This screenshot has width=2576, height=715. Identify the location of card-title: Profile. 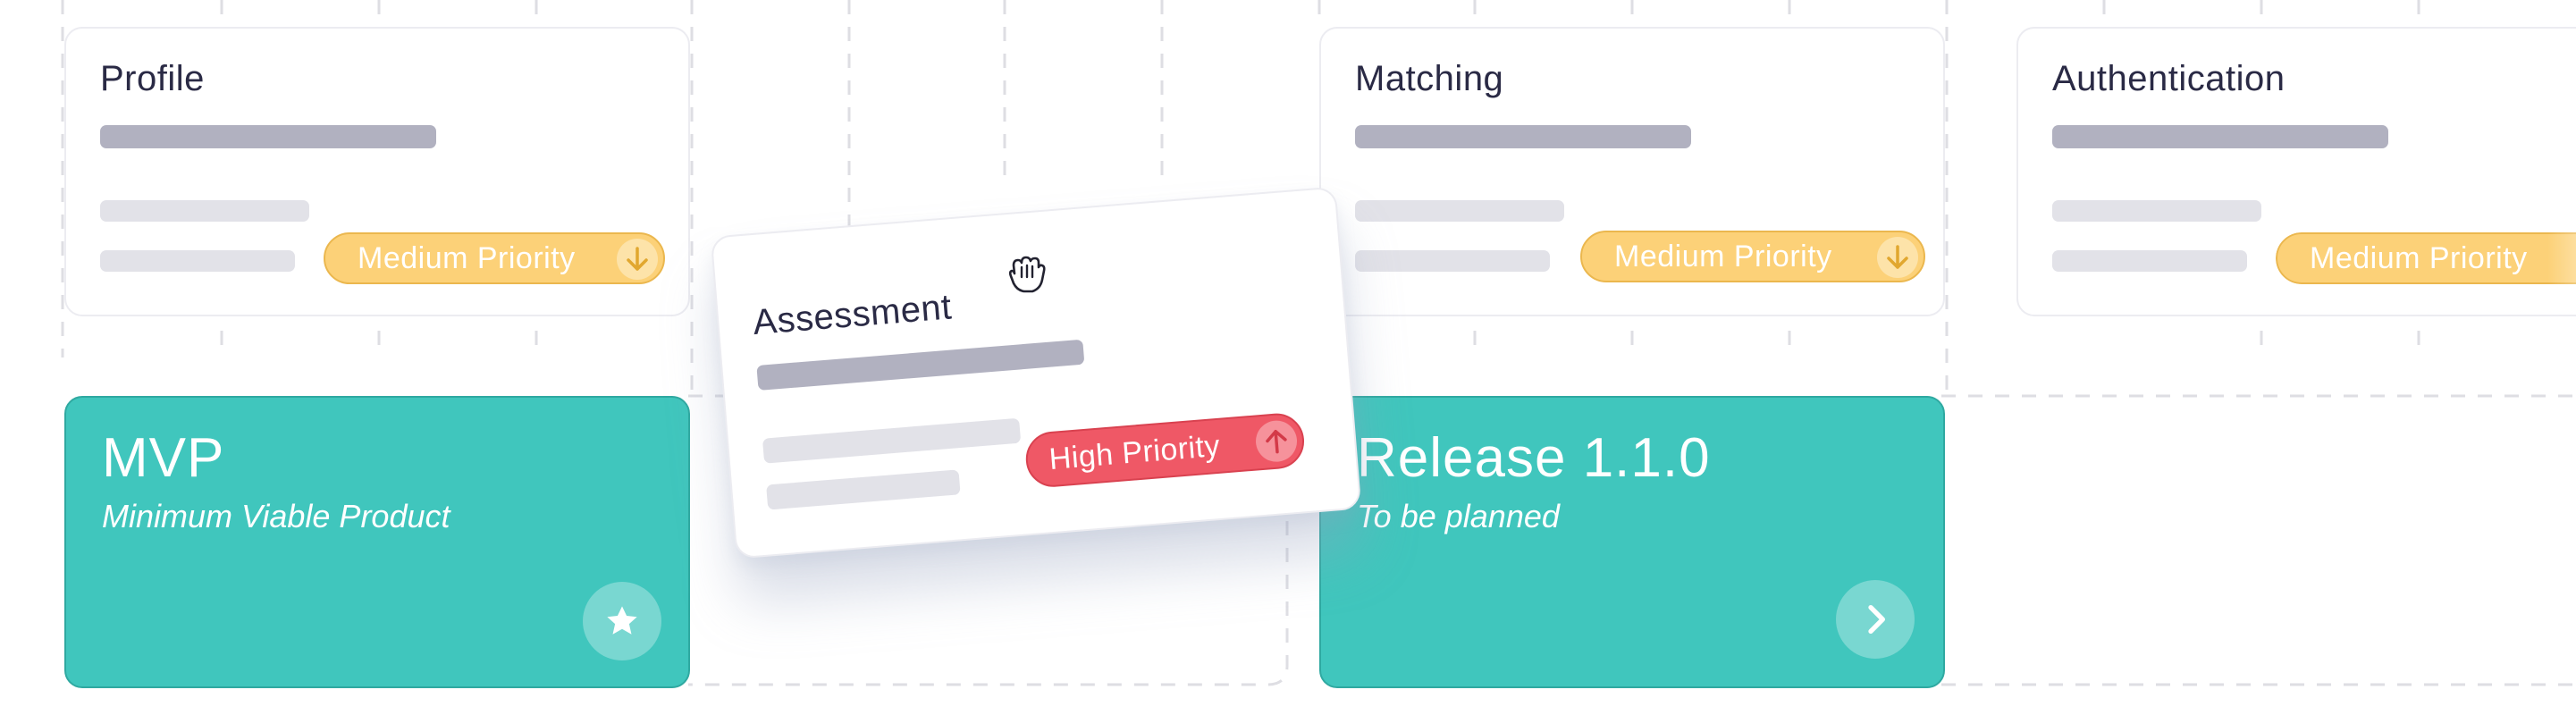
(153, 79).